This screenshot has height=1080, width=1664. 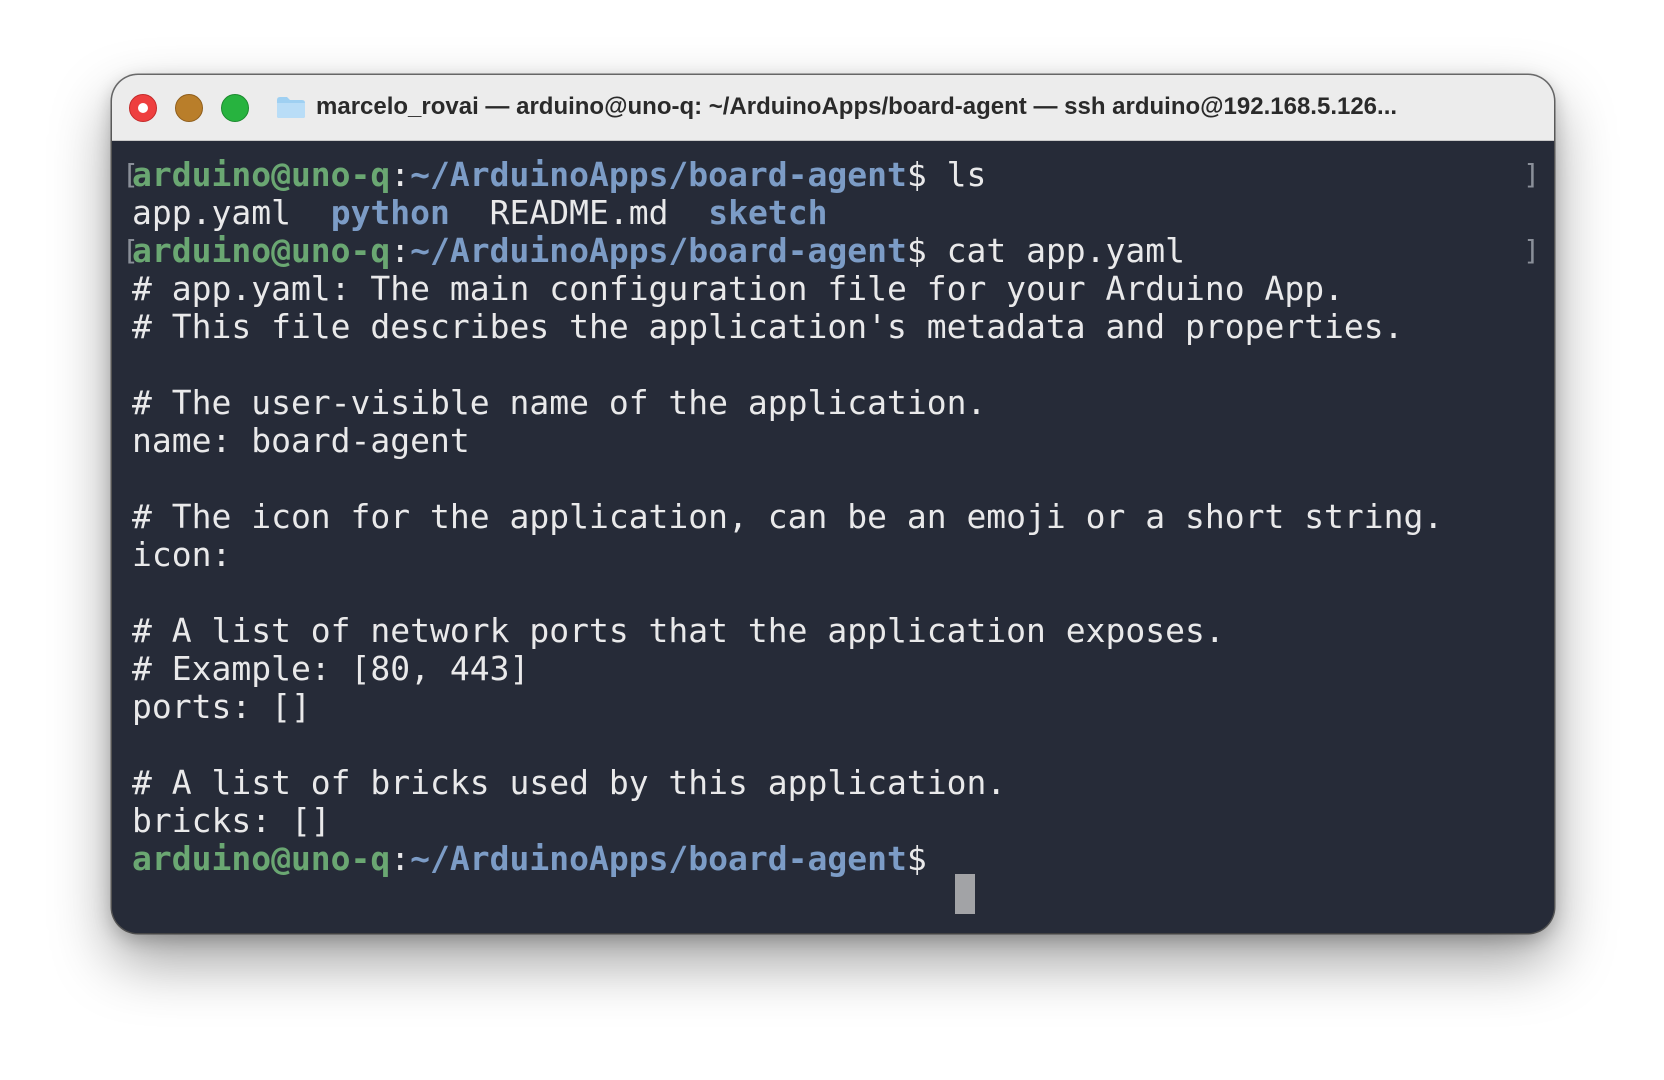 I want to click on directory-entry: sketch, so click(x=768, y=212).